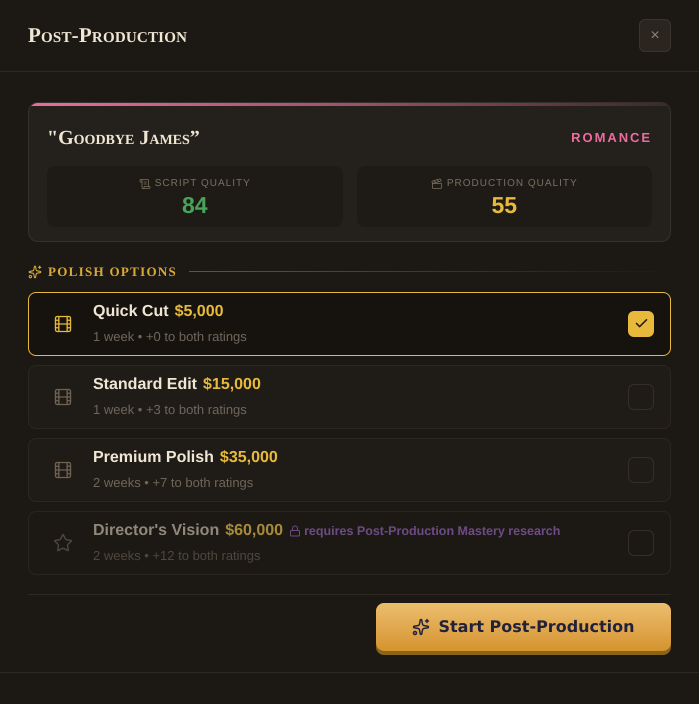  Describe the element at coordinates (512, 184) in the screenshot. I see `stat-label: PRODUCTION QUALITY` at that location.